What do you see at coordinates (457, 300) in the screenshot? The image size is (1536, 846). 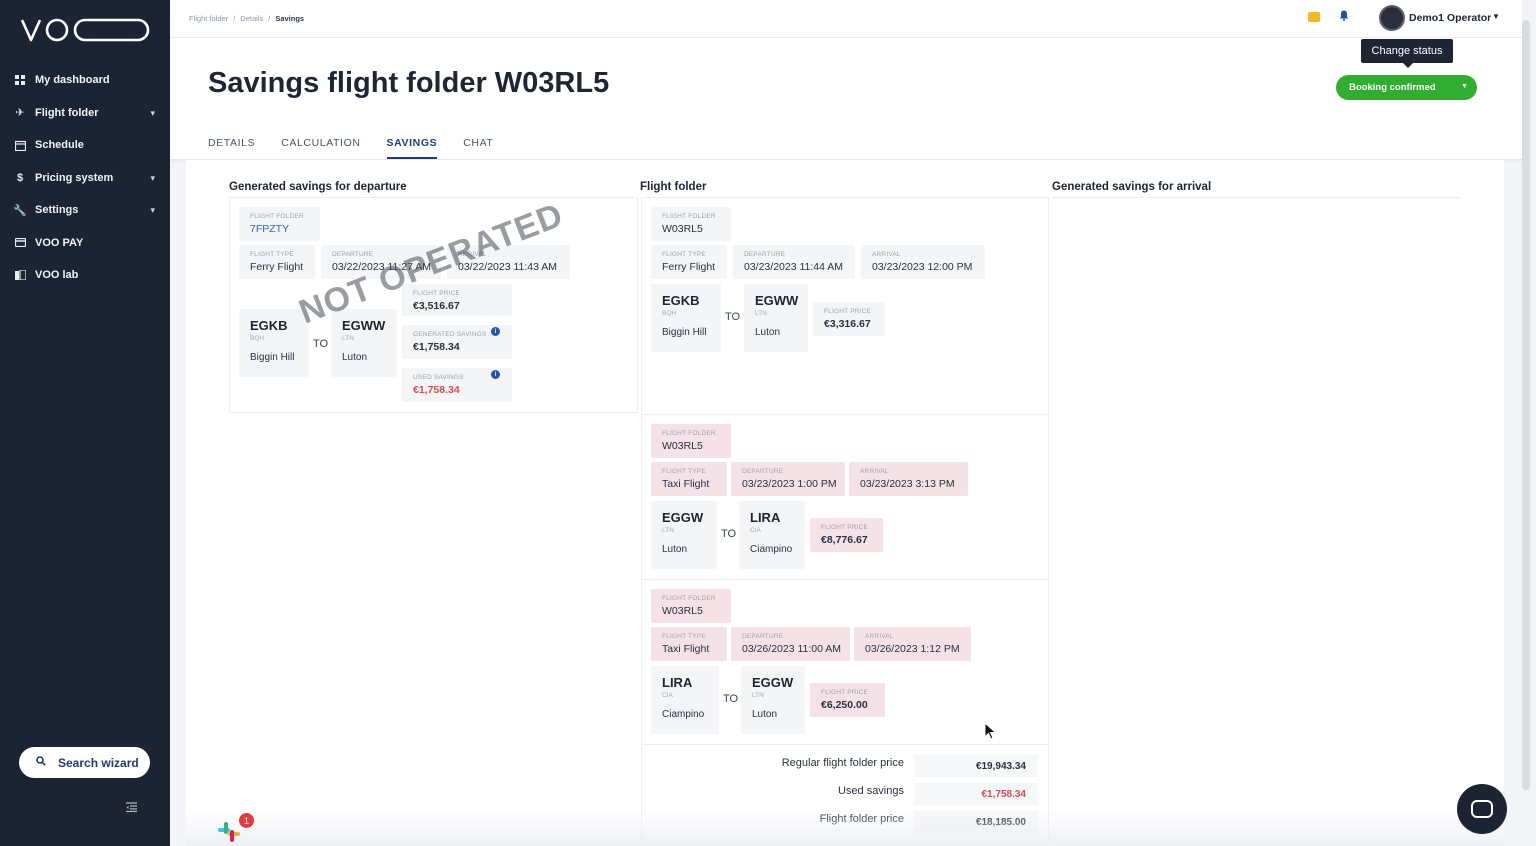 I see `flight-price-field: FLIGHT PRICE €3,516.67` at bounding box center [457, 300].